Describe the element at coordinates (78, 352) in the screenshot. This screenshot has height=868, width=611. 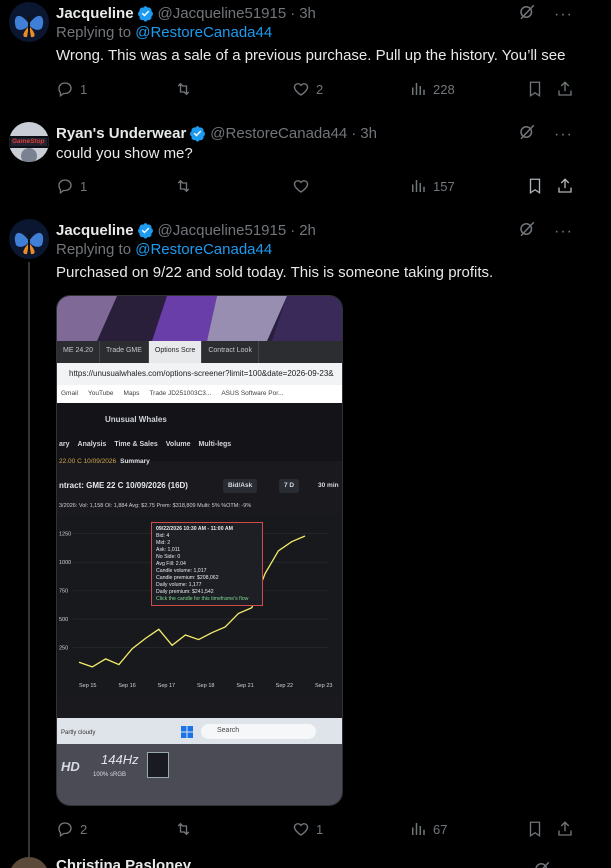
I see `browser-tab: ME 24.20` at that location.